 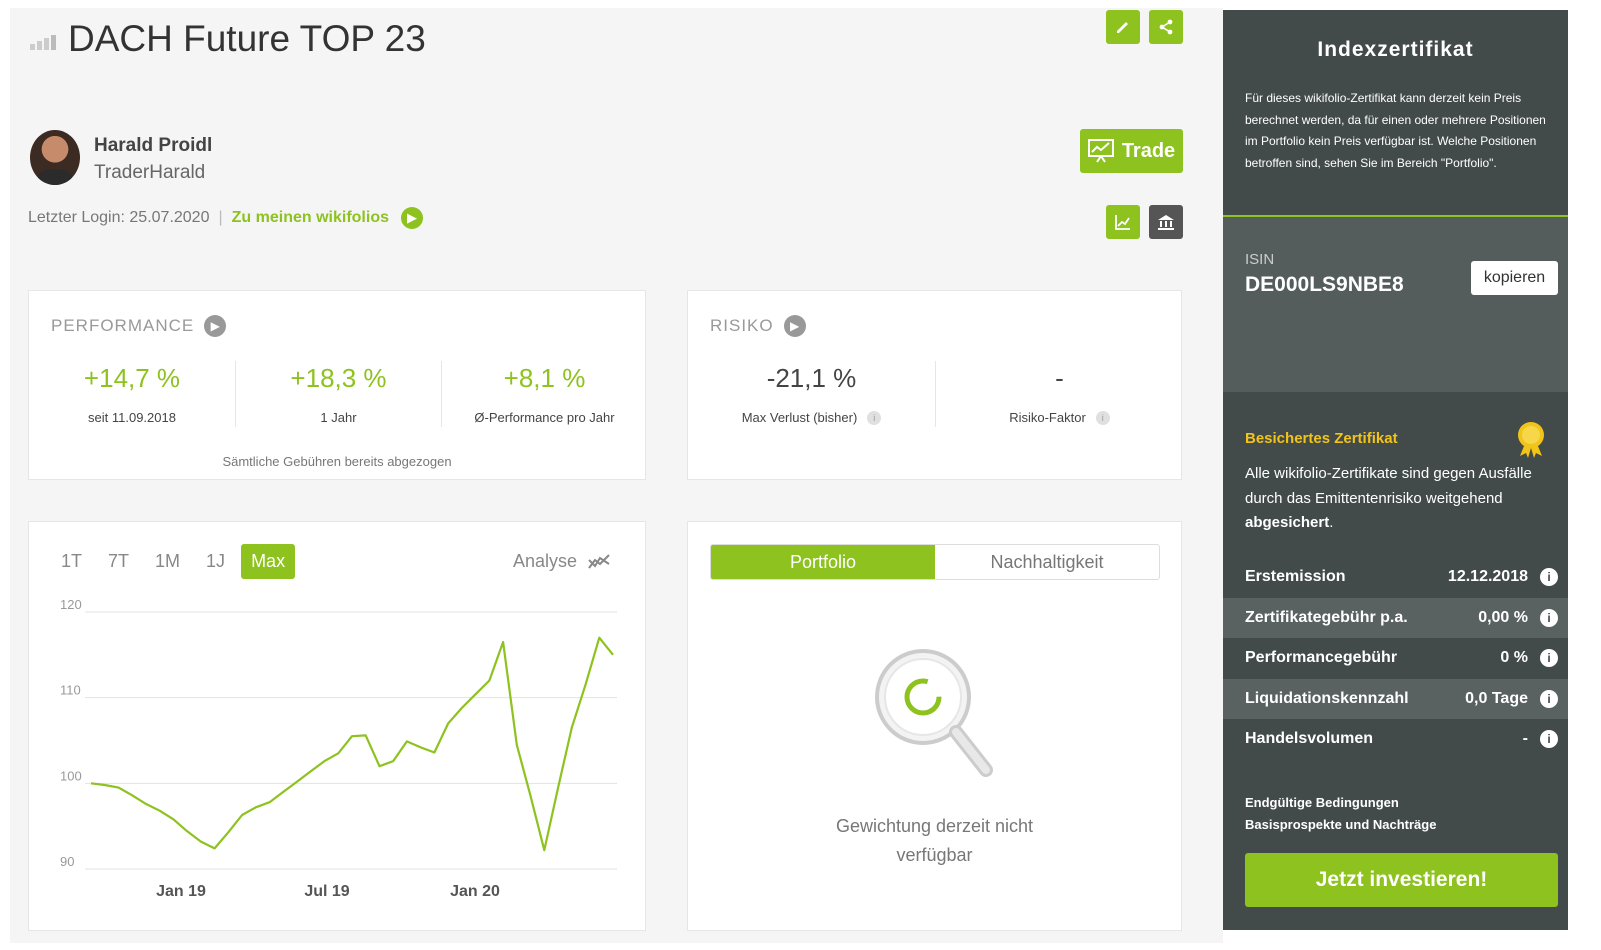 I want to click on isin-box: ISIN DE000LS9NBE8 kopieren, so click(x=1395, y=304).